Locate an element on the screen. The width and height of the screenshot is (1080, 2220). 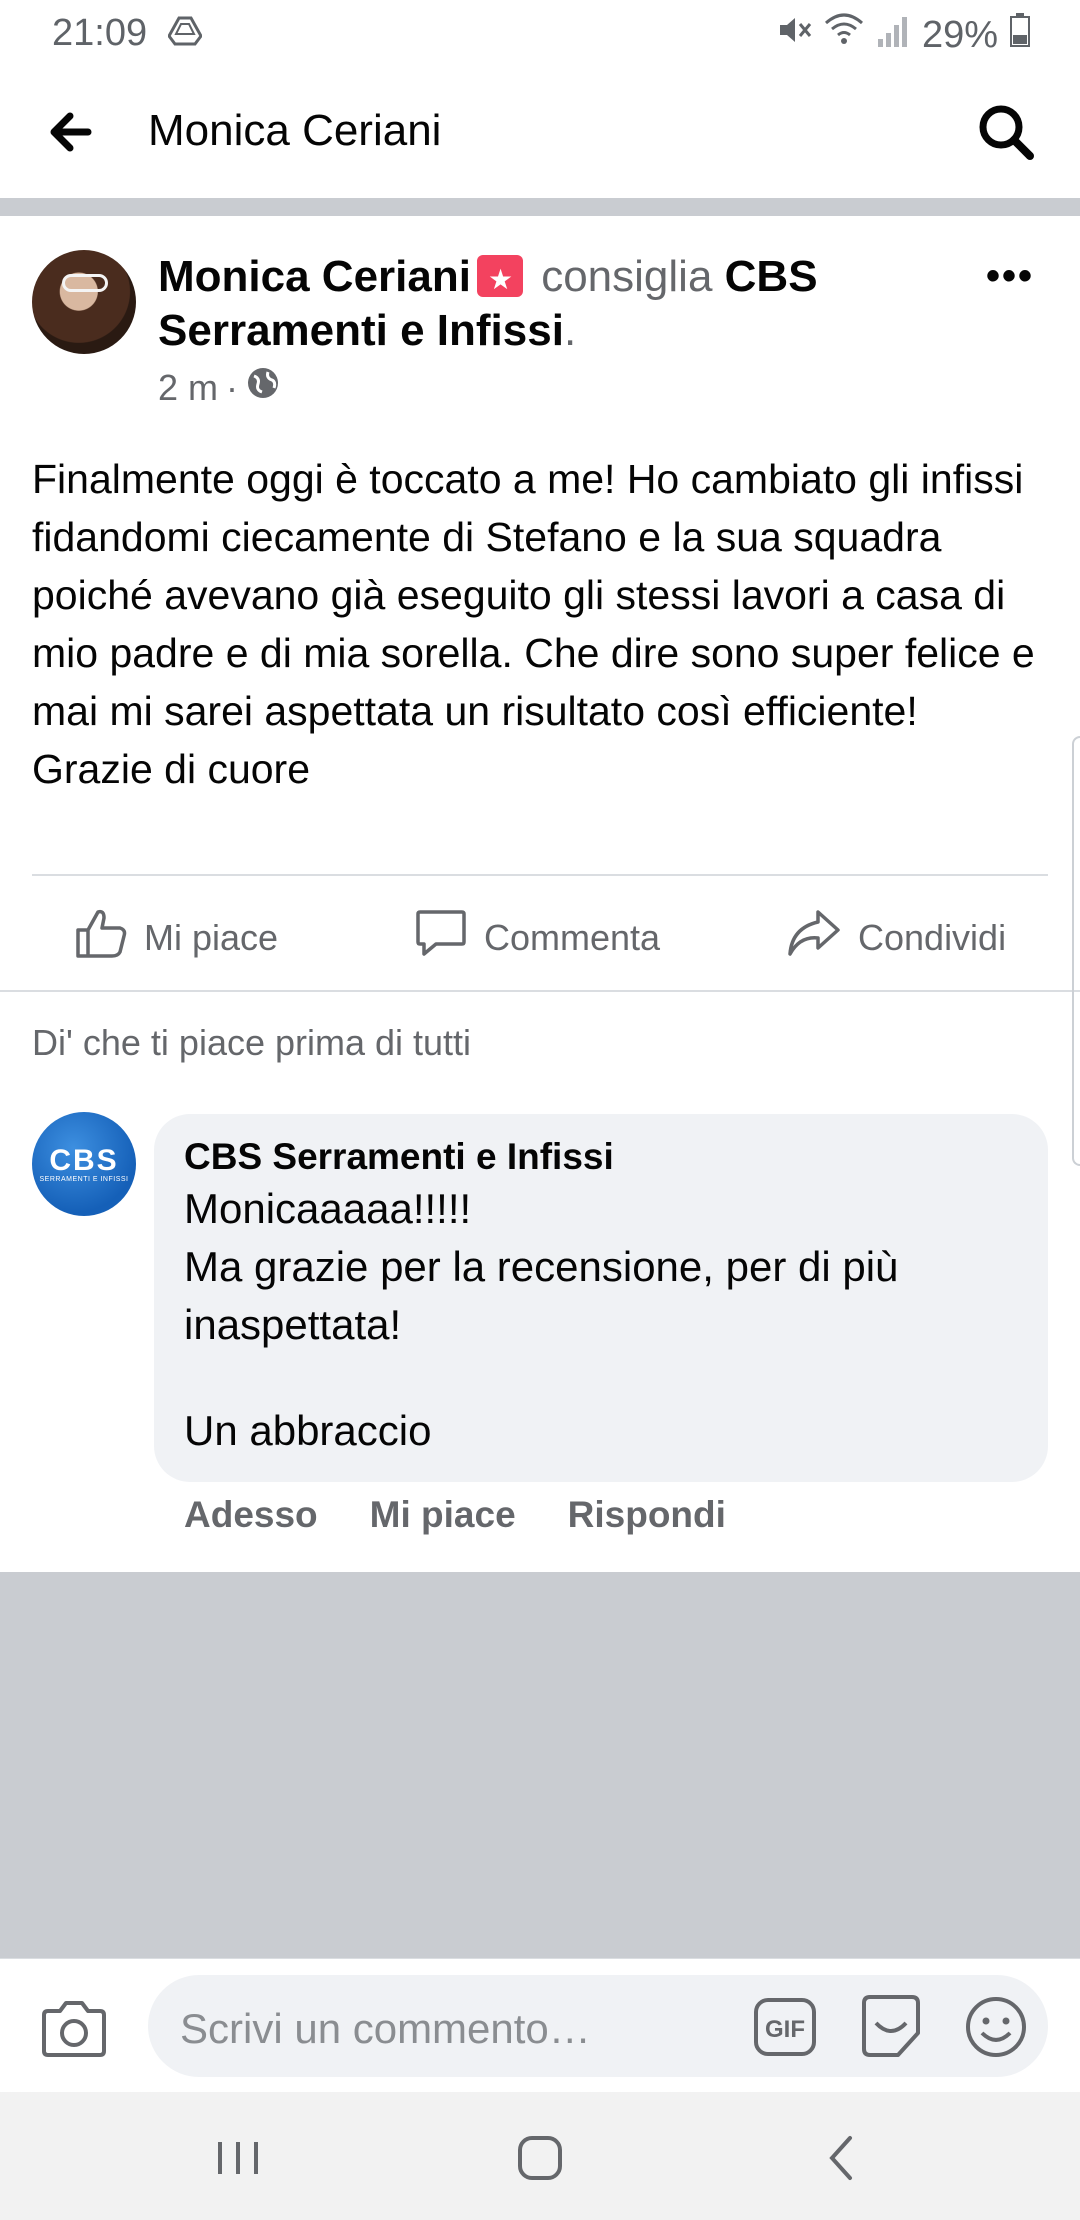
section-divider is located at coordinates (540, 207).